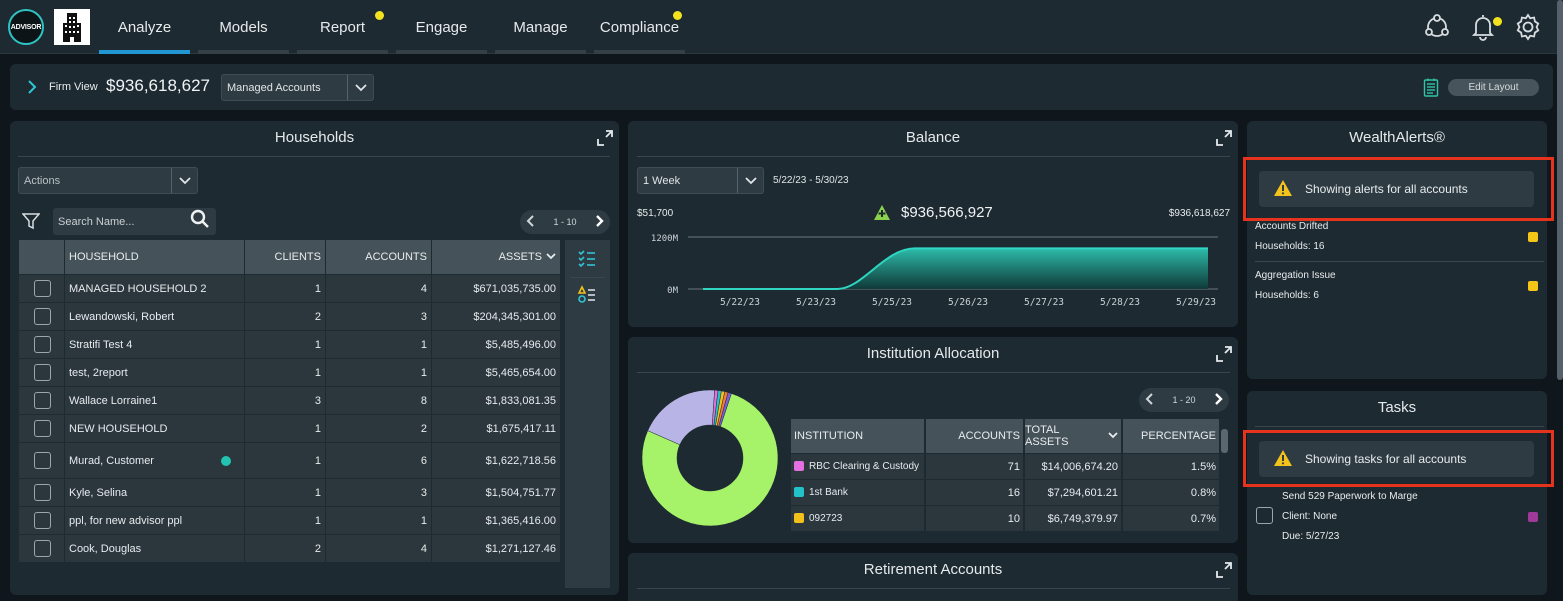 The height and width of the screenshot is (601, 1563). What do you see at coordinates (154, 492) in the screenshot?
I see `household-name: Kyle, Selina` at bounding box center [154, 492].